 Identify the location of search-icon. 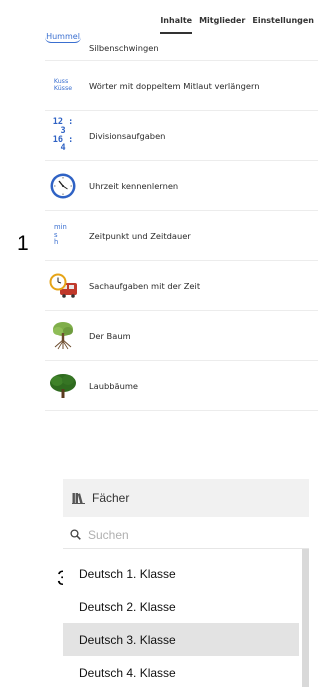
(75, 534).